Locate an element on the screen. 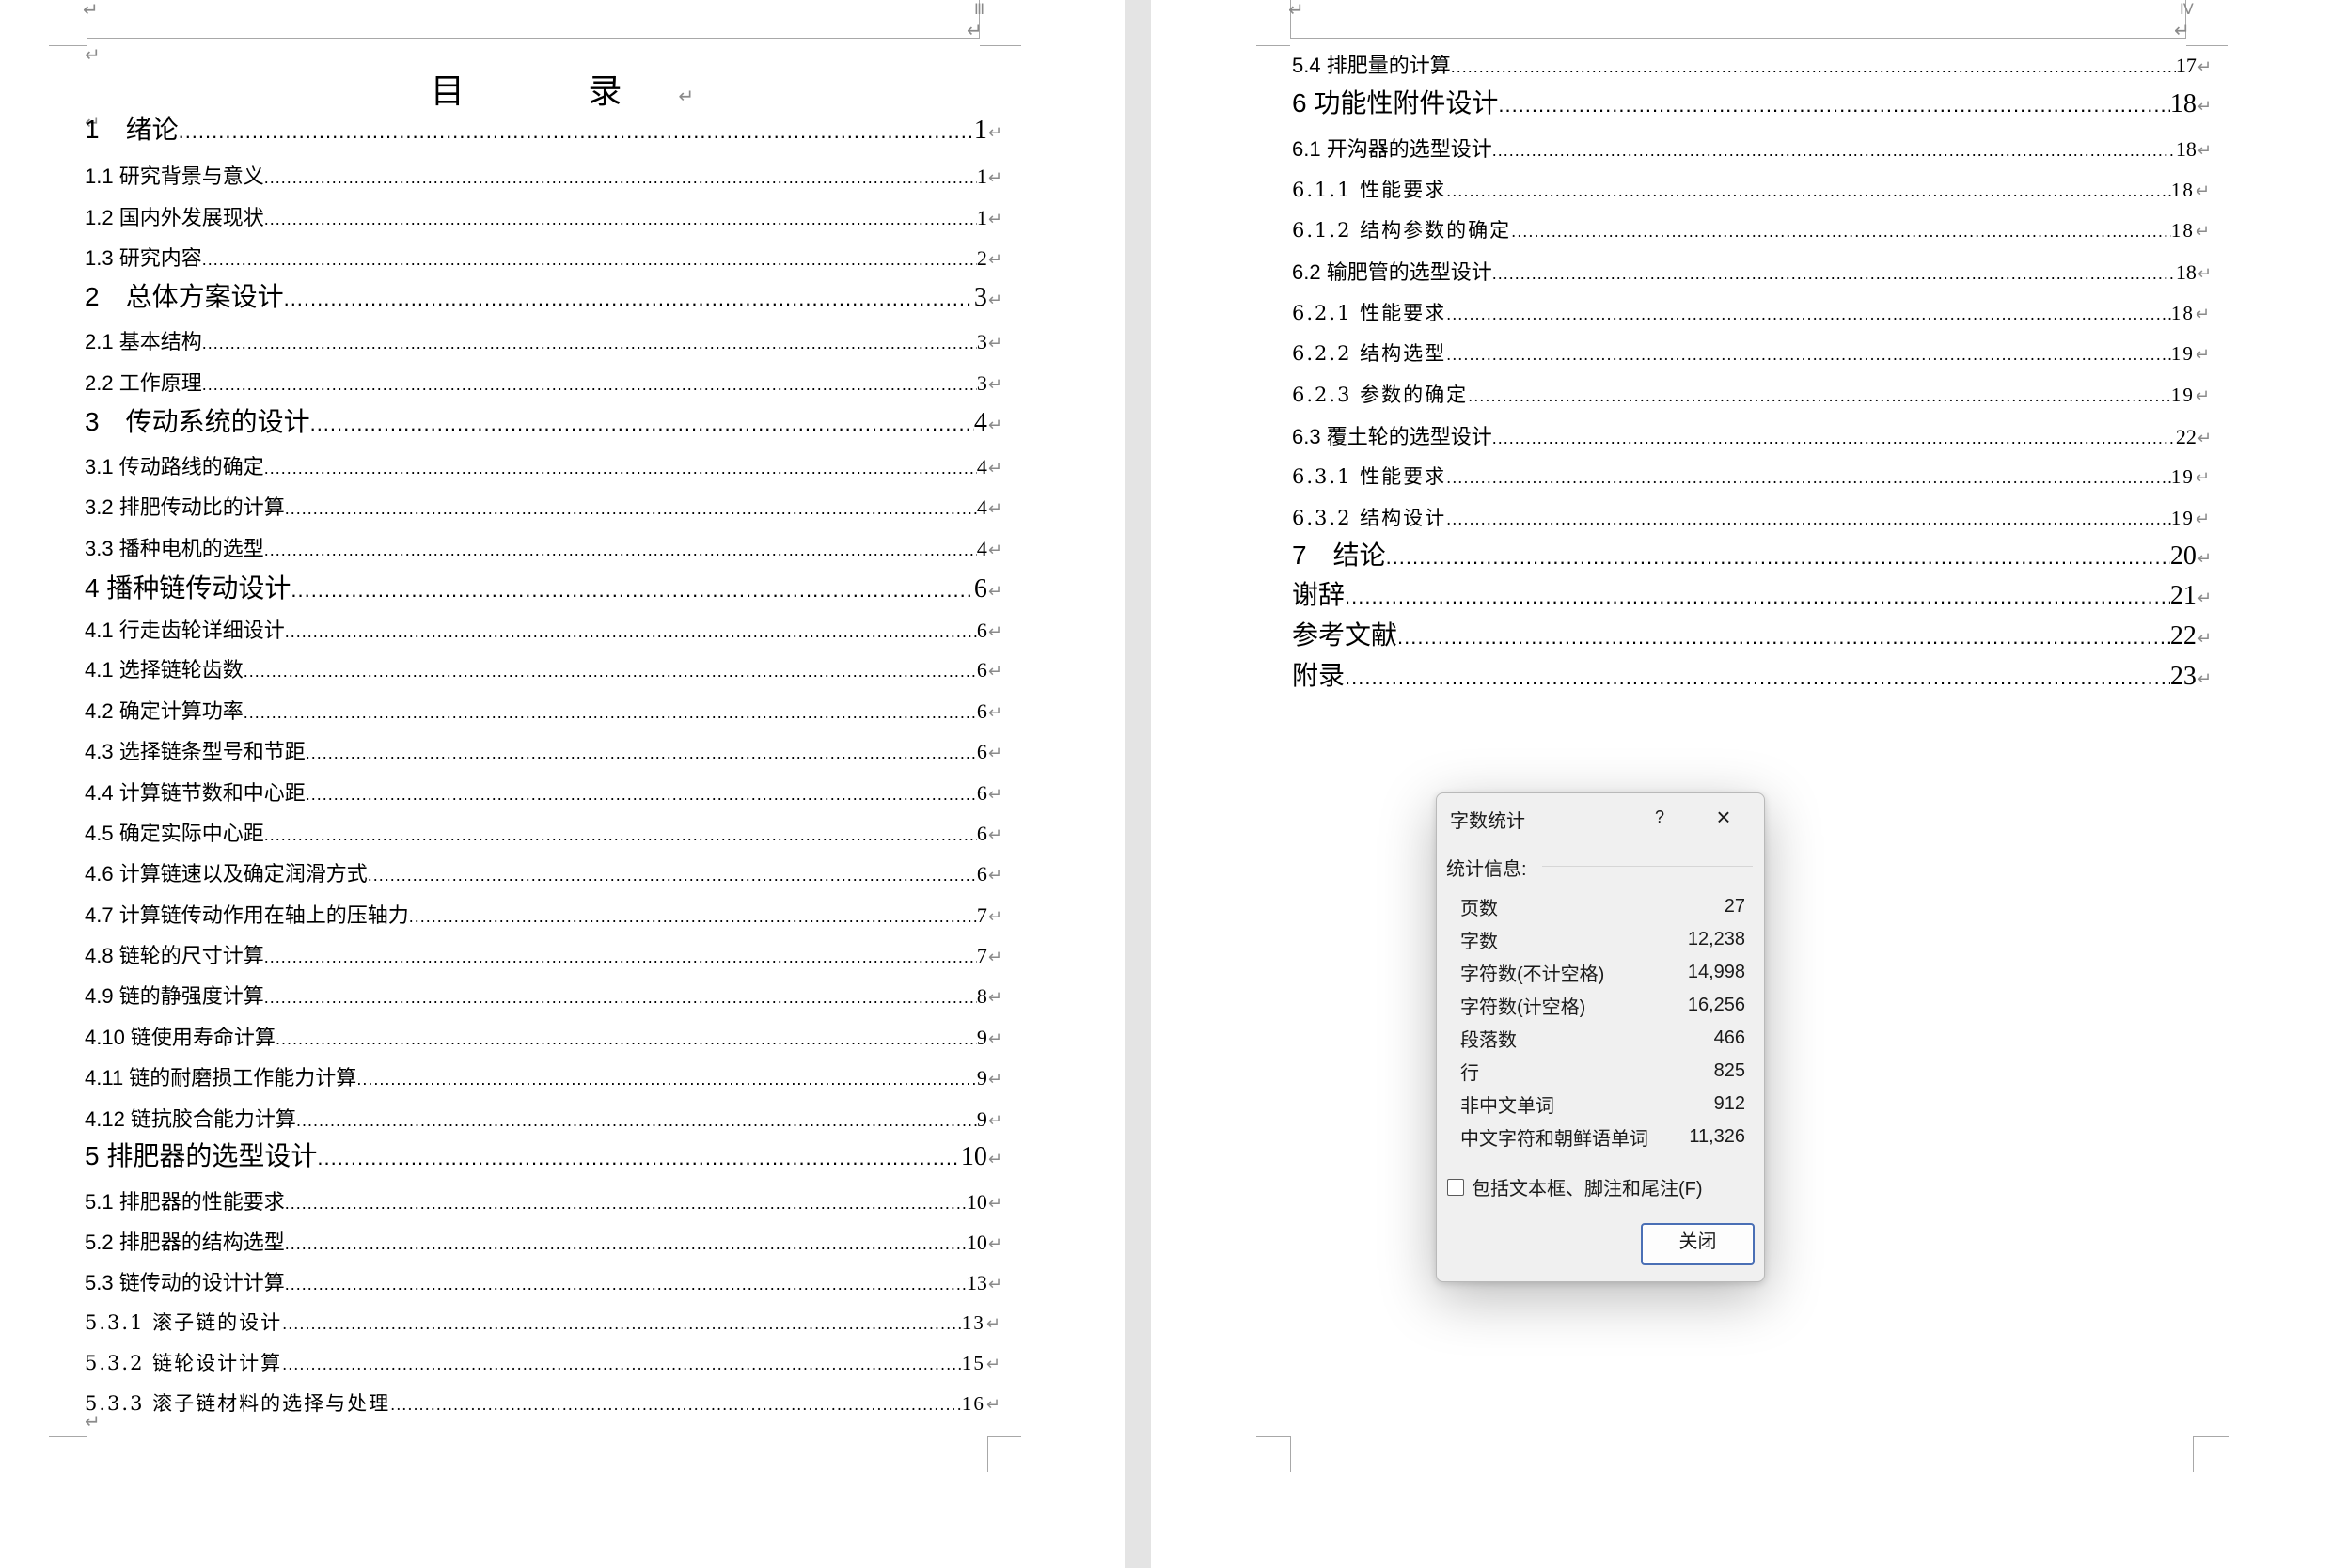 The width and height of the screenshot is (2347, 1568). toc-entry: 5.4 排肥量的计算 17↵ is located at coordinates (1752, 65).